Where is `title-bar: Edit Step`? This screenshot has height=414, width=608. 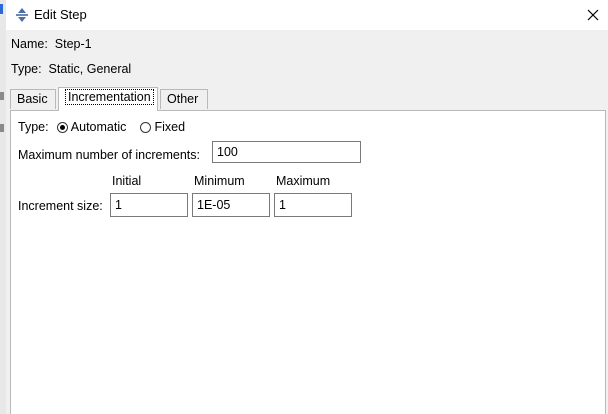 title-bar: Edit Step is located at coordinates (307, 15).